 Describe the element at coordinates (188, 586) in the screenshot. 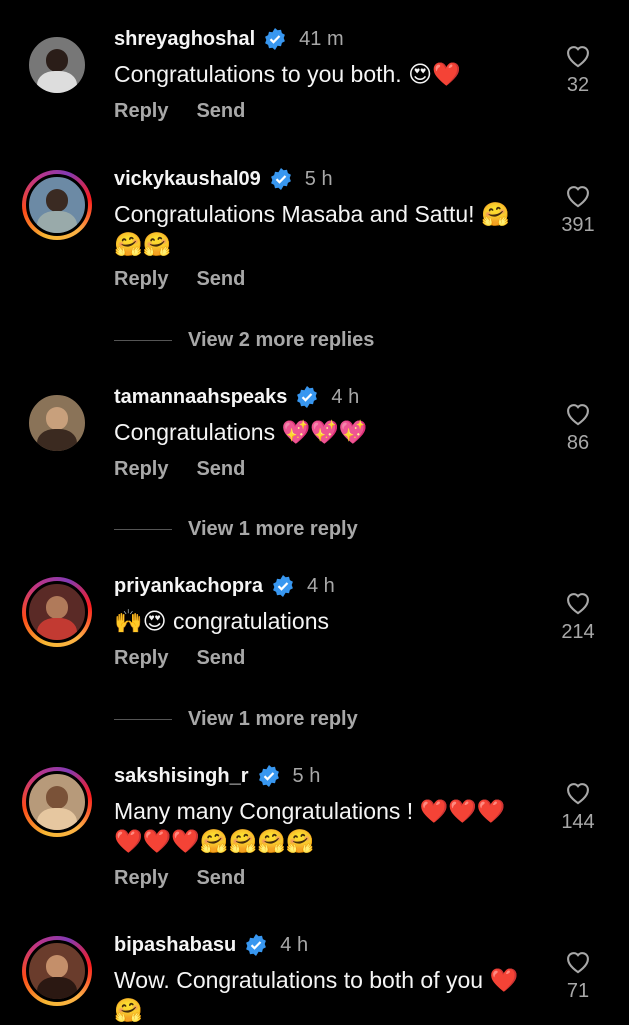

I see `username: priyankachopra` at that location.